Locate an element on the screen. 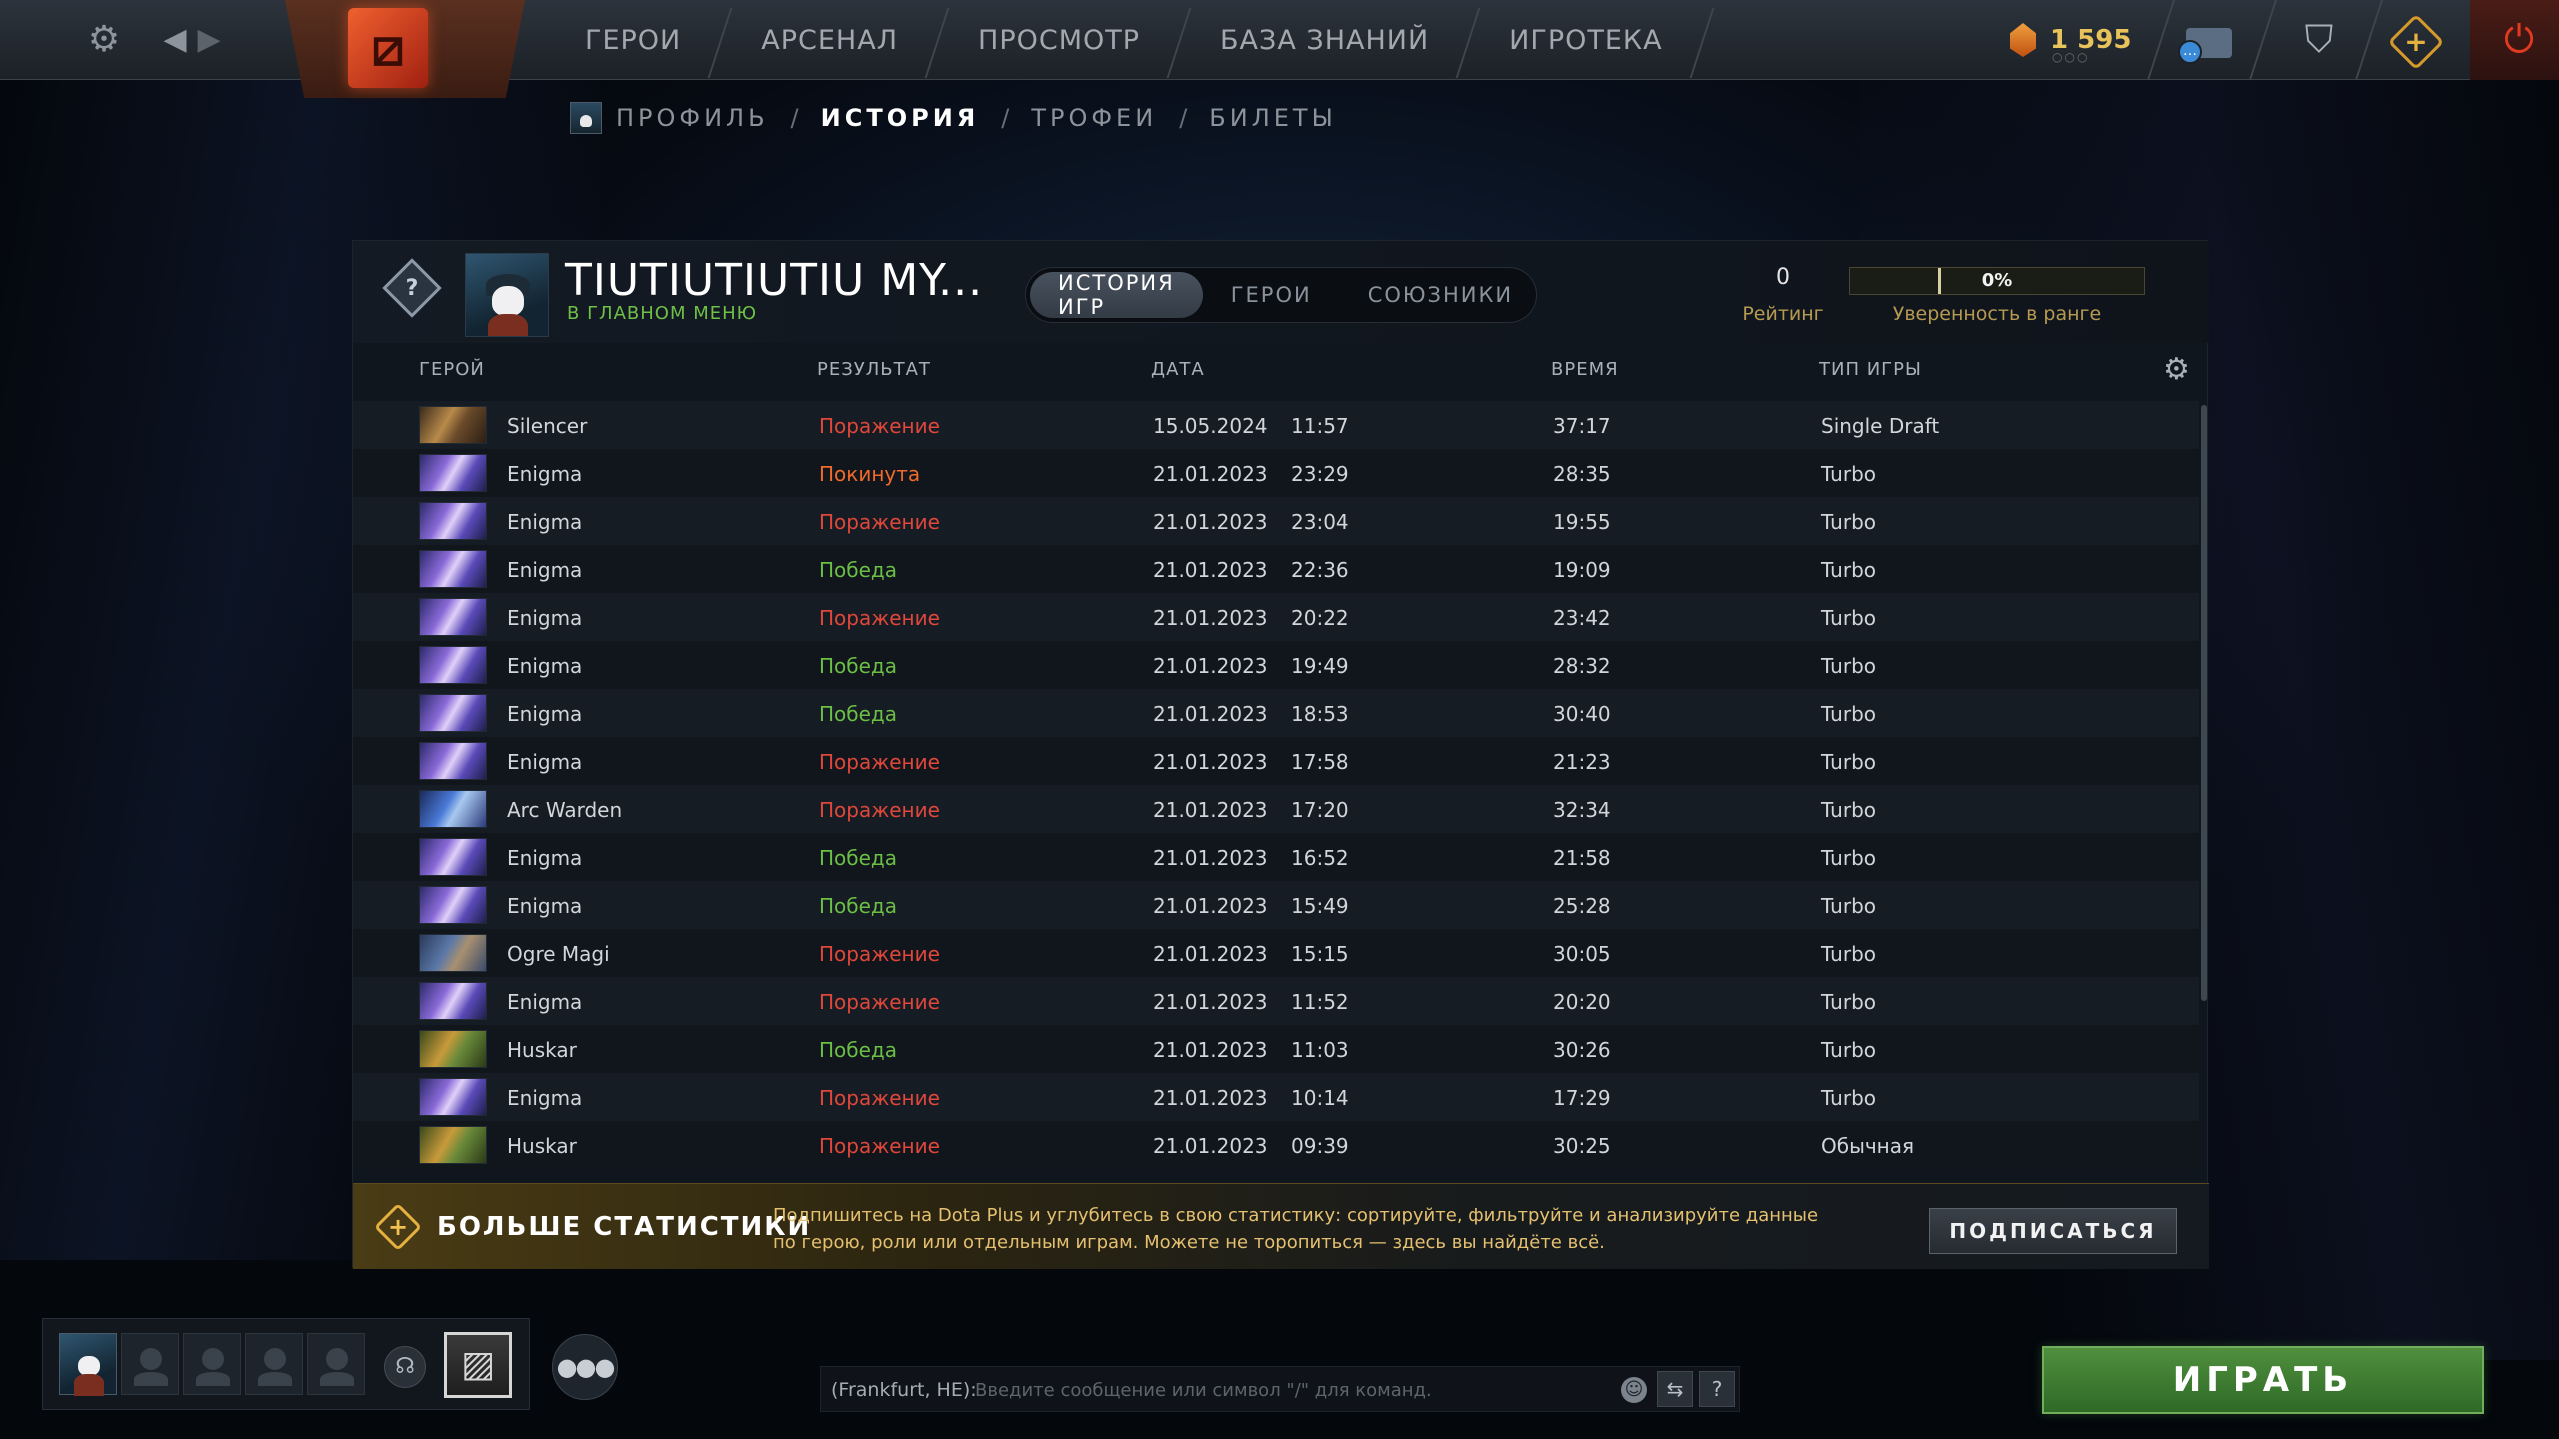 The image size is (2559, 1439). nav-watch: ПРОСМОТР is located at coordinates (1059, 40).